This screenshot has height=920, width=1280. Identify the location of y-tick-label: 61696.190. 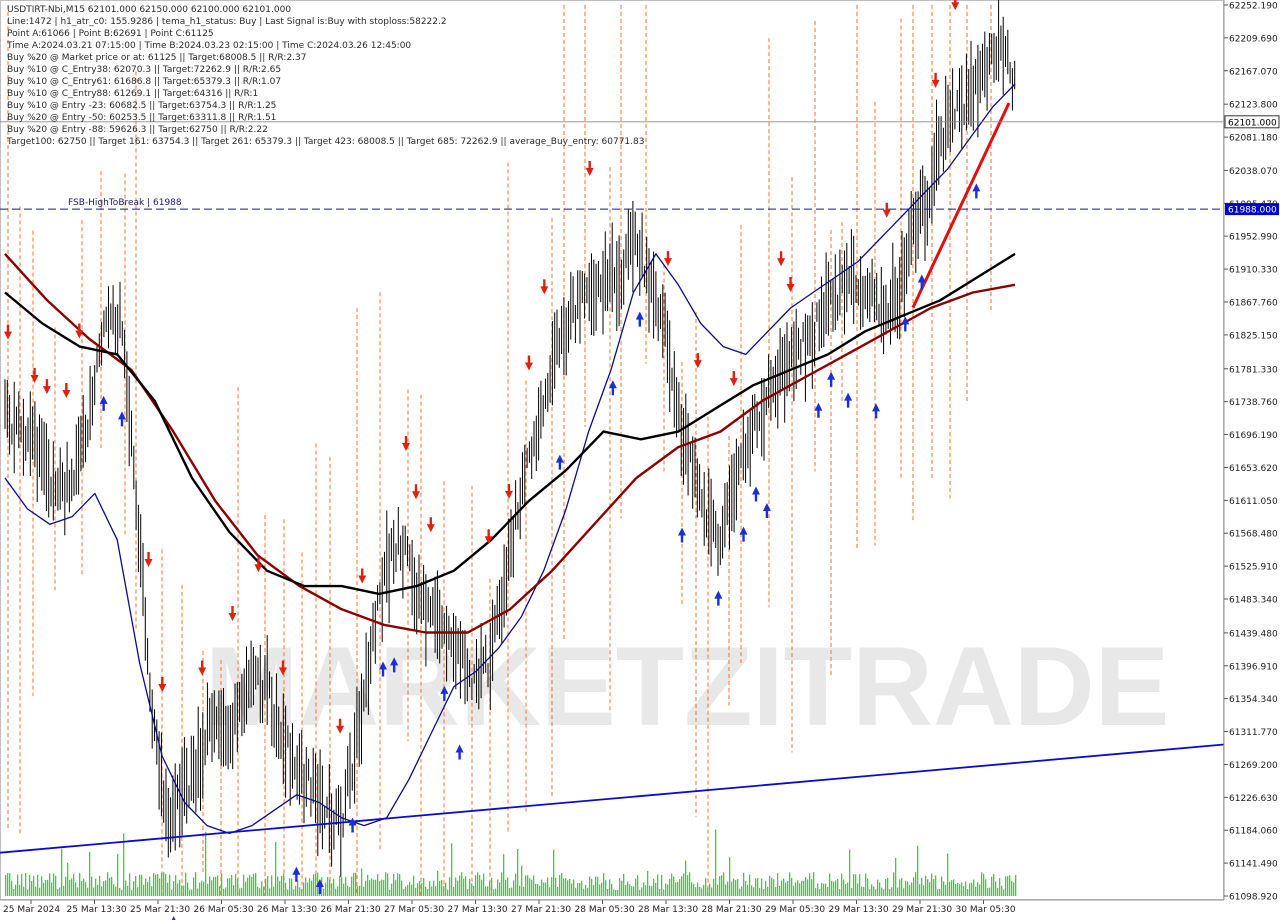
(1253, 436).